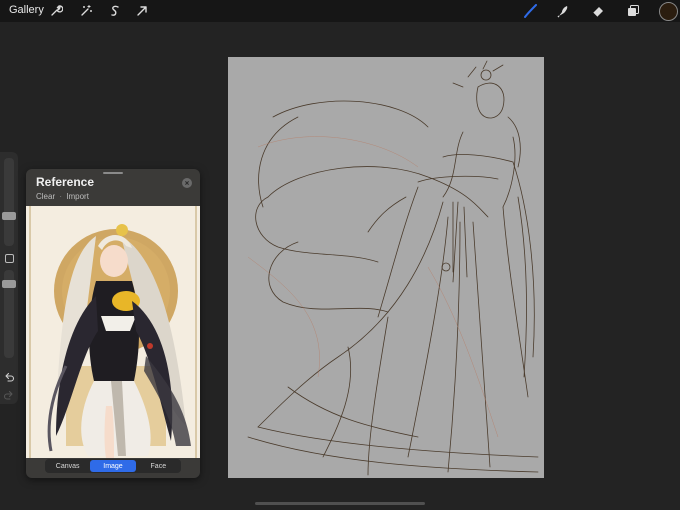  Describe the element at coordinates (65, 182) in the screenshot. I see `reference-title: Reference` at that location.